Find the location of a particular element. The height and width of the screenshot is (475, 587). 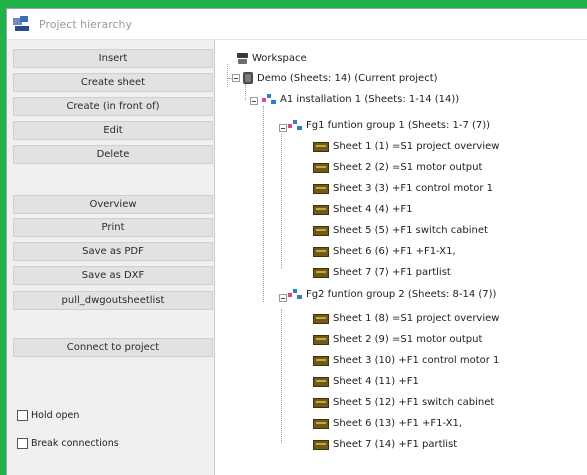

hold-open-label: Hold open is located at coordinates (55, 415).